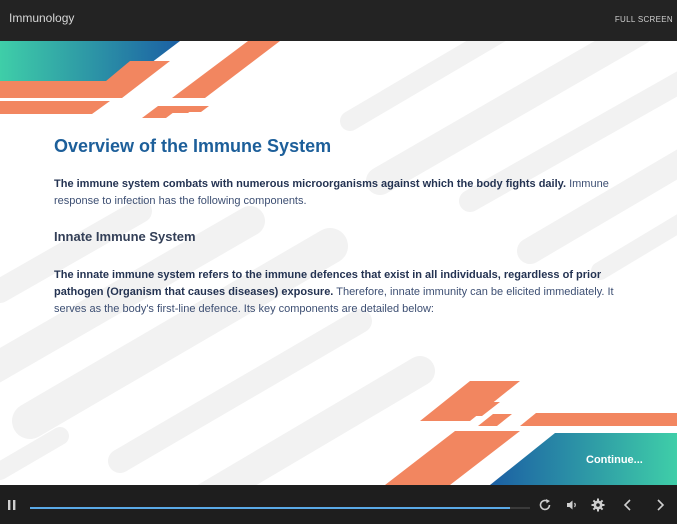 The image size is (677, 524). Describe the element at coordinates (270, 508) in the screenshot. I see `progress-fill` at that location.